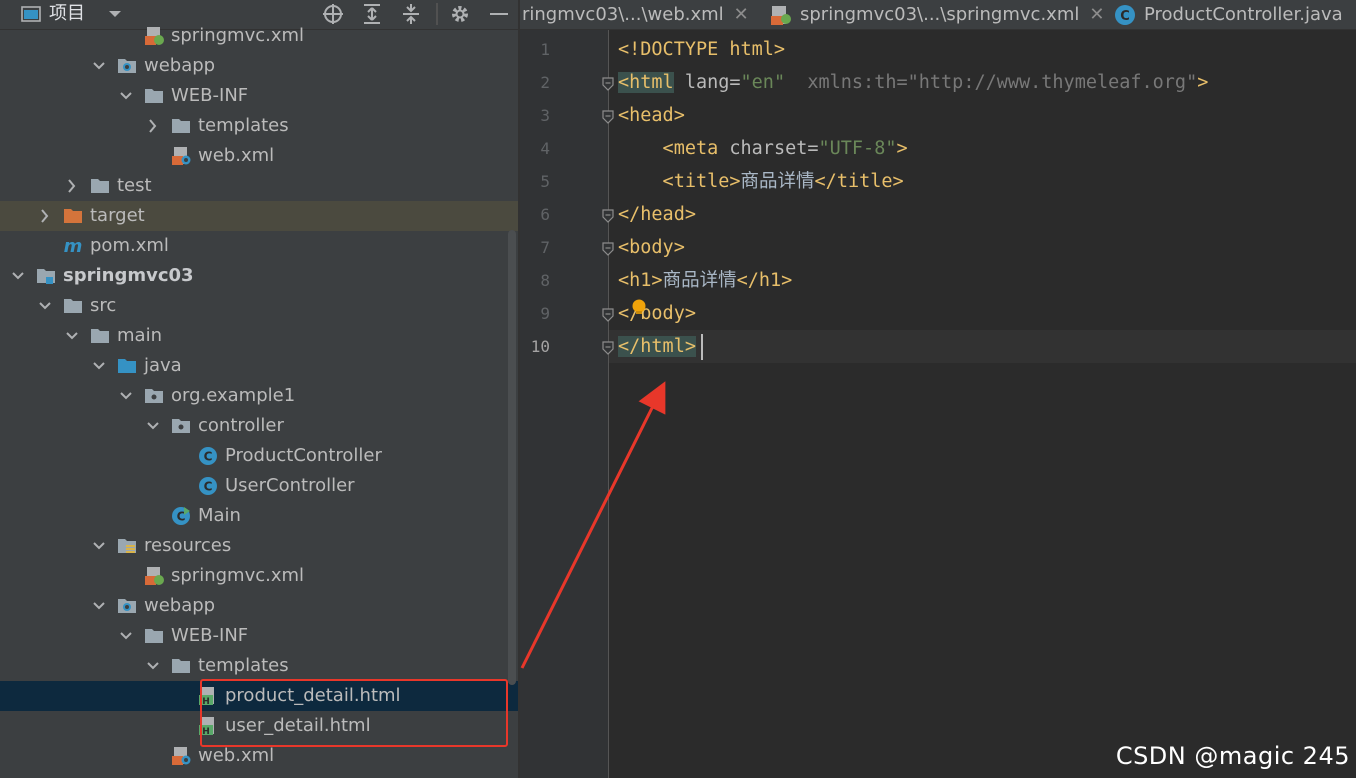 Image resolution: width=1356 pixels, height=778 pixels. Describe the element at coordinates (128, 275) in the screenshot. I see `tree-item-label: springmvc03` at that location.